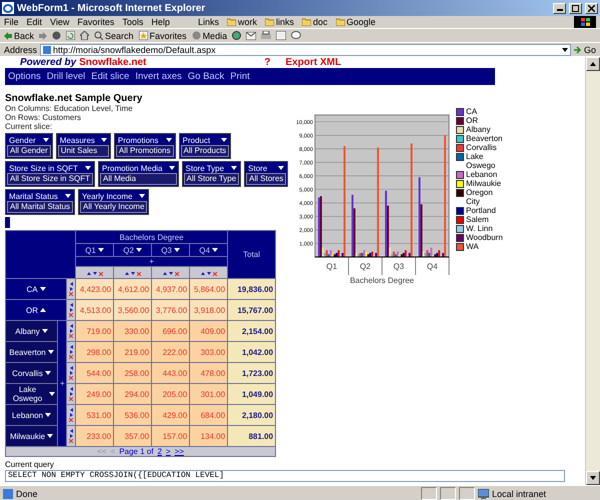  Describe the element at coordinates (66, 76) in the screenshot. I see `nav-link: Drill level` at that location.